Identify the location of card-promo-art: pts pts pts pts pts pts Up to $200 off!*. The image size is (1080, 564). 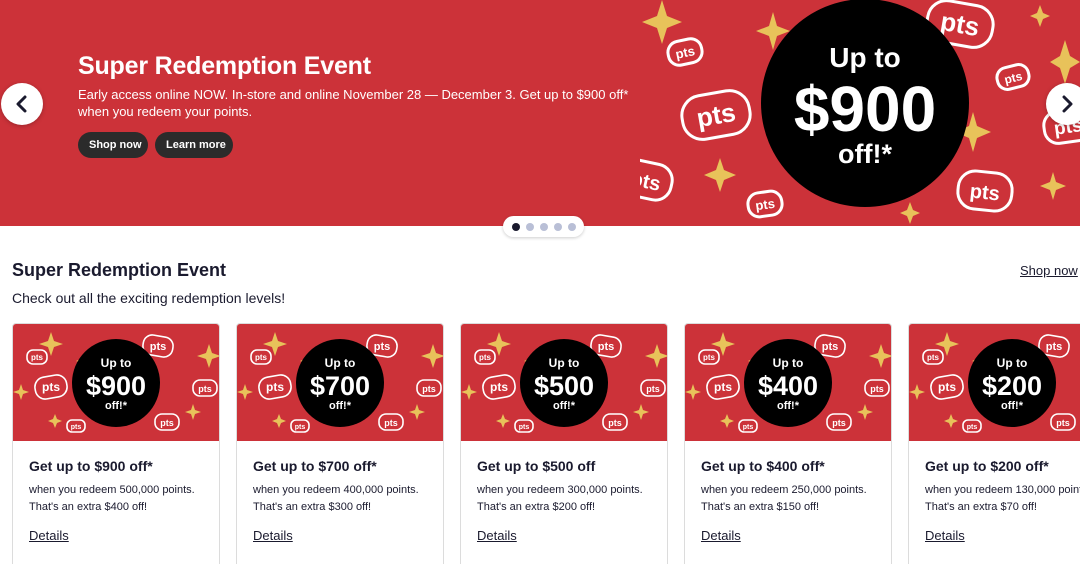
(994, 382).